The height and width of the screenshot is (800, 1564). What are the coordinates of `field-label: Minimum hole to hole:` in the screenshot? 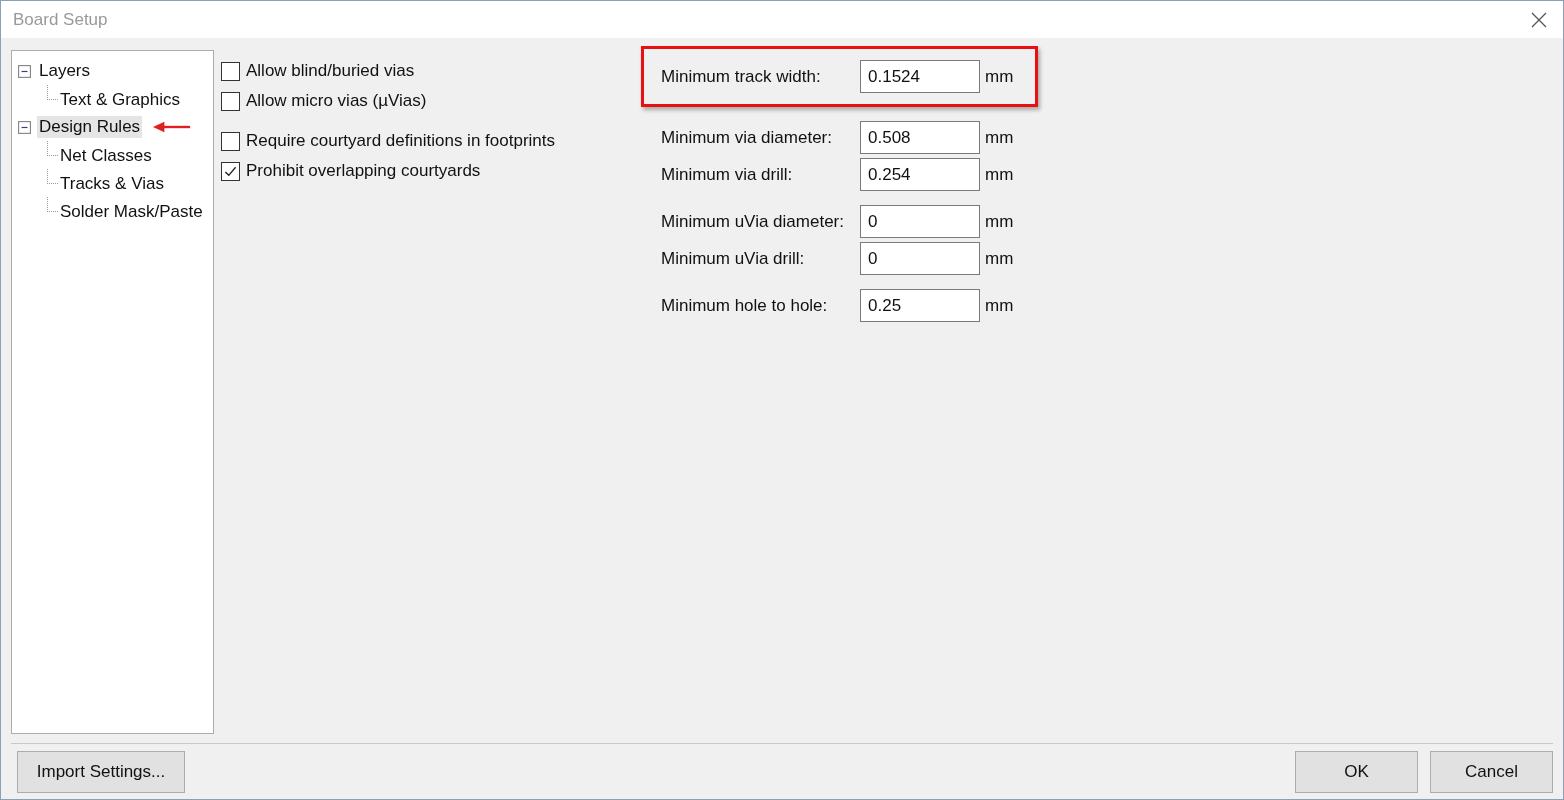 It's located at (745, 305).